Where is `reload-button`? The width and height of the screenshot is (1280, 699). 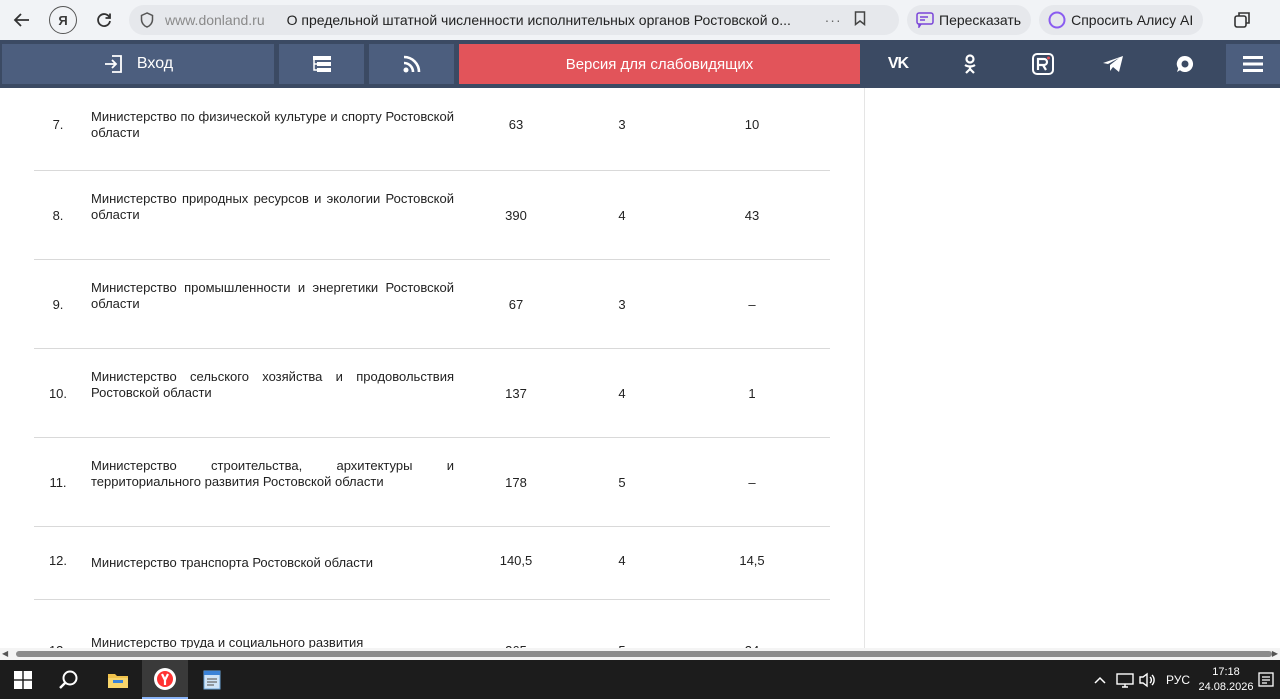 reload-button is located at coordinates (104, 20).